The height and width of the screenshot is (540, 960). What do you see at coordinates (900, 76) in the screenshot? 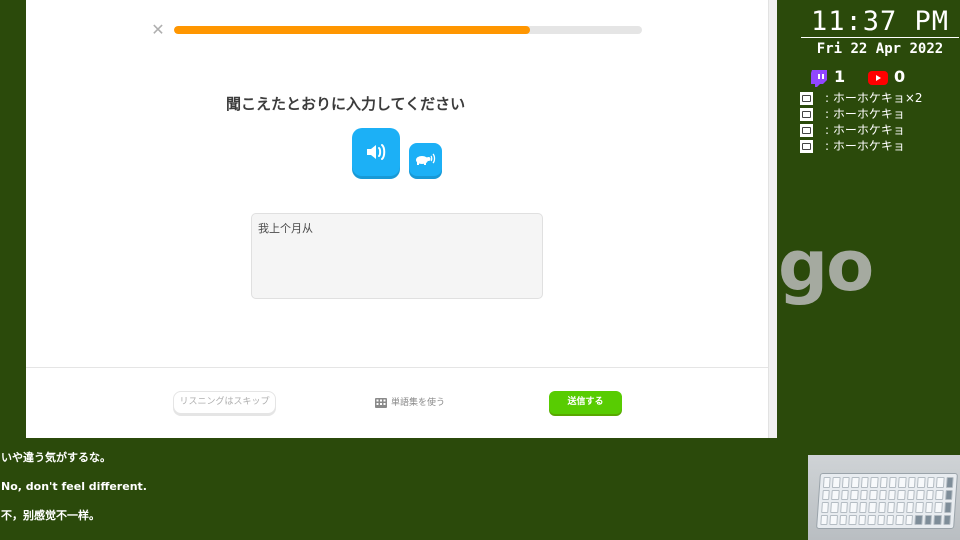
I see `youtube-count-value: 0` at bounding box center [900, 76].